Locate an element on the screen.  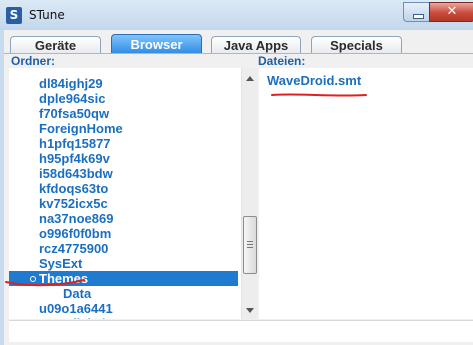
file-item: WaveDroid.smt is located at coordinates (314, 80).